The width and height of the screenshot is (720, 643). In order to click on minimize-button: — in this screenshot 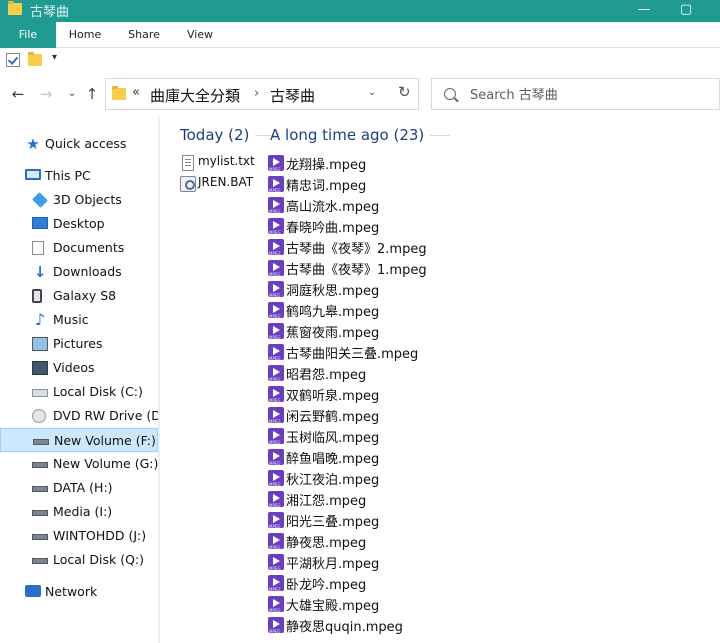, I will do `click(644, 11)`.